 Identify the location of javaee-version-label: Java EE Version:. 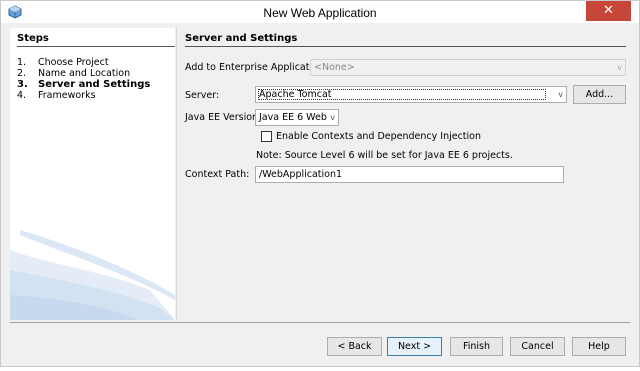
(223, 117).